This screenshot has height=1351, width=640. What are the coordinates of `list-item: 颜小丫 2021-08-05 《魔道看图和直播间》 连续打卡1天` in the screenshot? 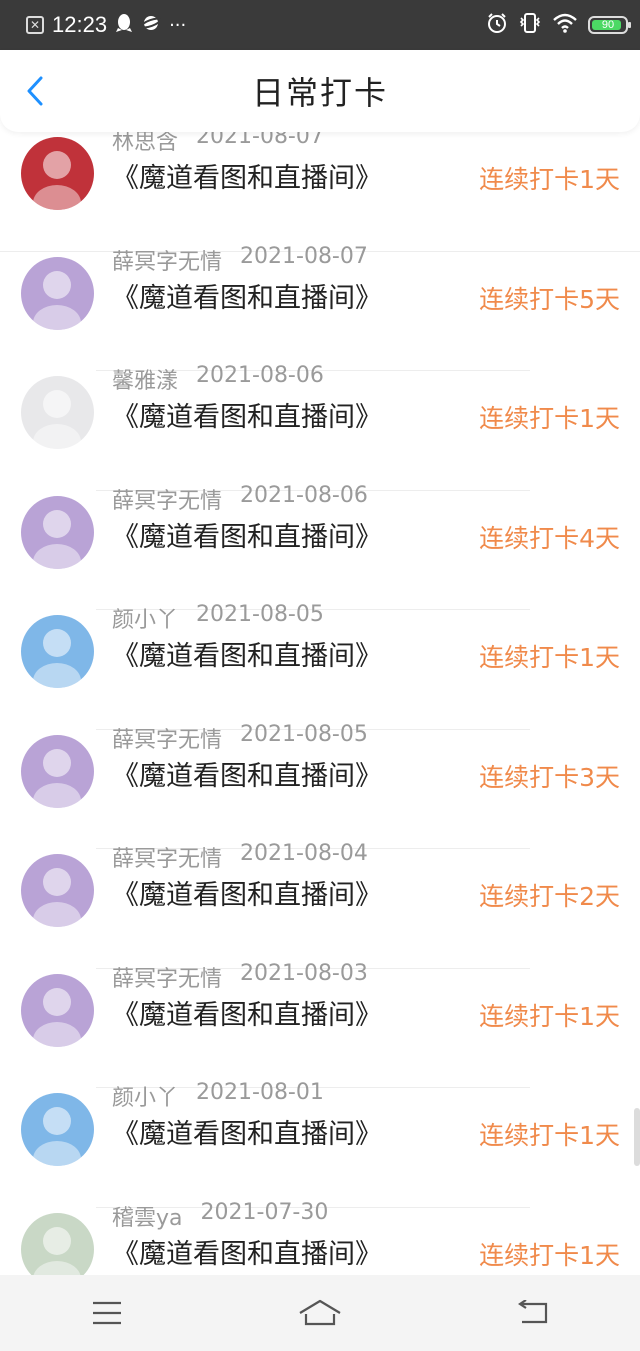 It's located at (320, 666).